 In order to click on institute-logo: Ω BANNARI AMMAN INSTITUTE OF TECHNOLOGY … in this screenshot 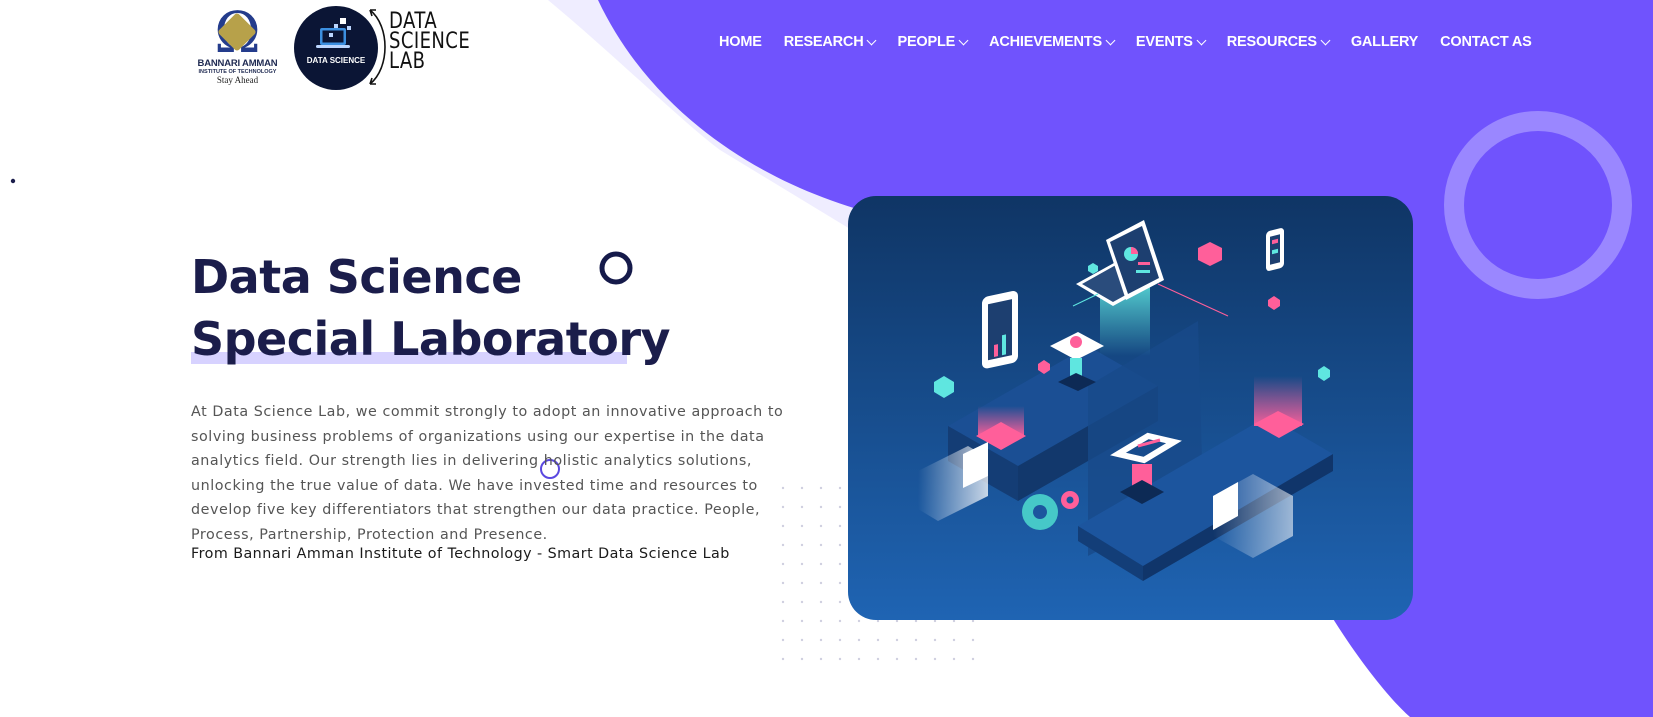, I will do `click(237, 47)`.